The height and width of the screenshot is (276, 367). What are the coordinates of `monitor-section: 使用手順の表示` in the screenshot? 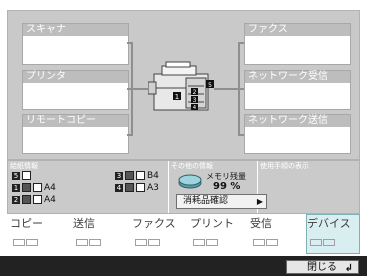 It's located at (308, 187).